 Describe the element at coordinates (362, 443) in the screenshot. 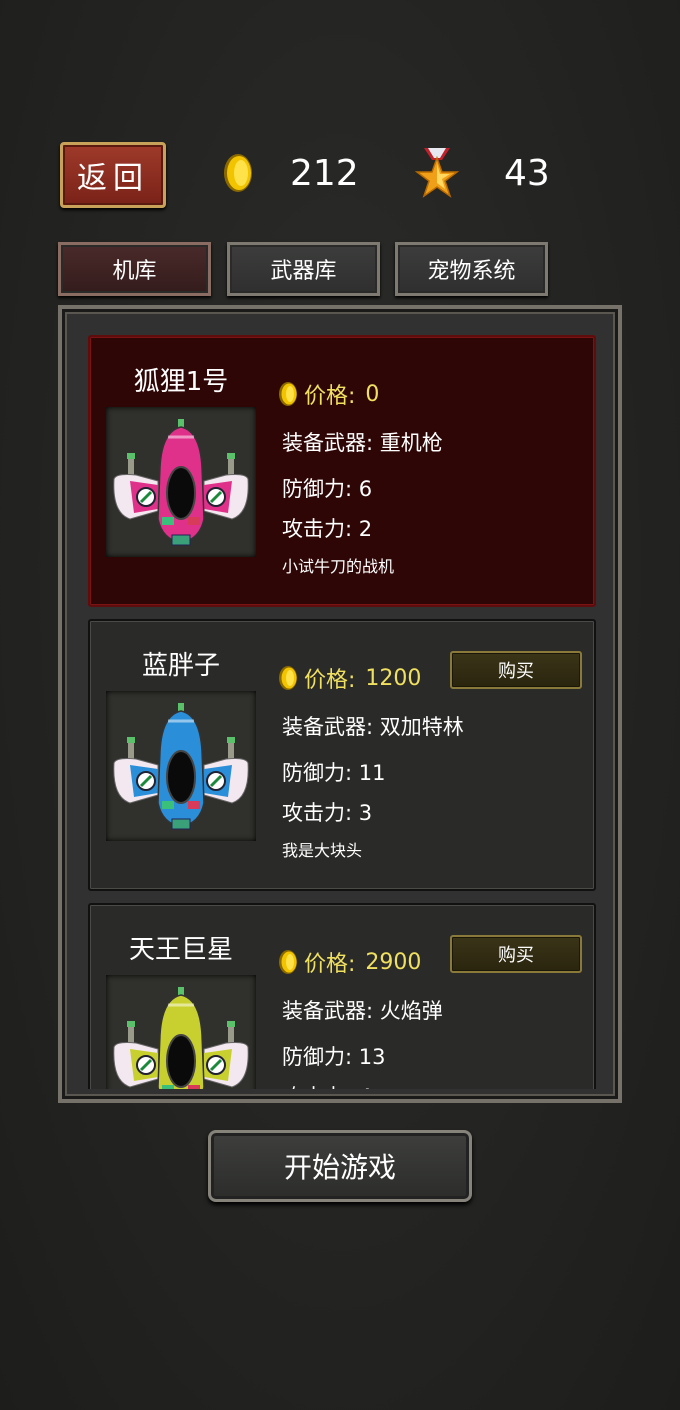

I see `weapon-stat: 装备武器: 重机枪` at that location.